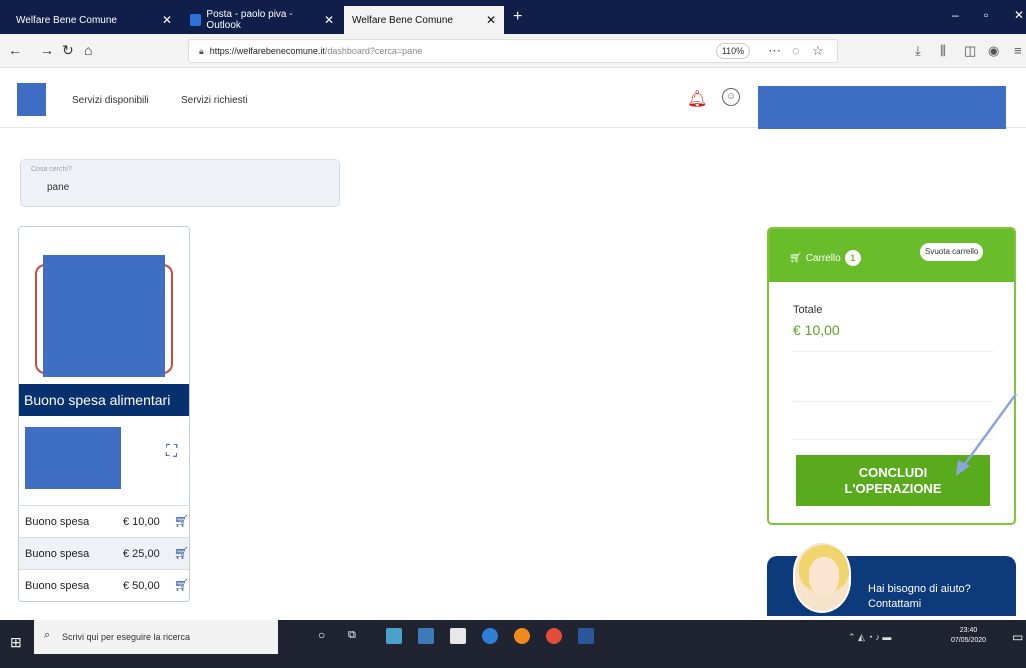 The image size is (1026, 668). What do you see at coordinates (893, 488) in the screenshot?
I see `checkout-label-2: L'OPERAZIONE` at bounding box center [893, 488].